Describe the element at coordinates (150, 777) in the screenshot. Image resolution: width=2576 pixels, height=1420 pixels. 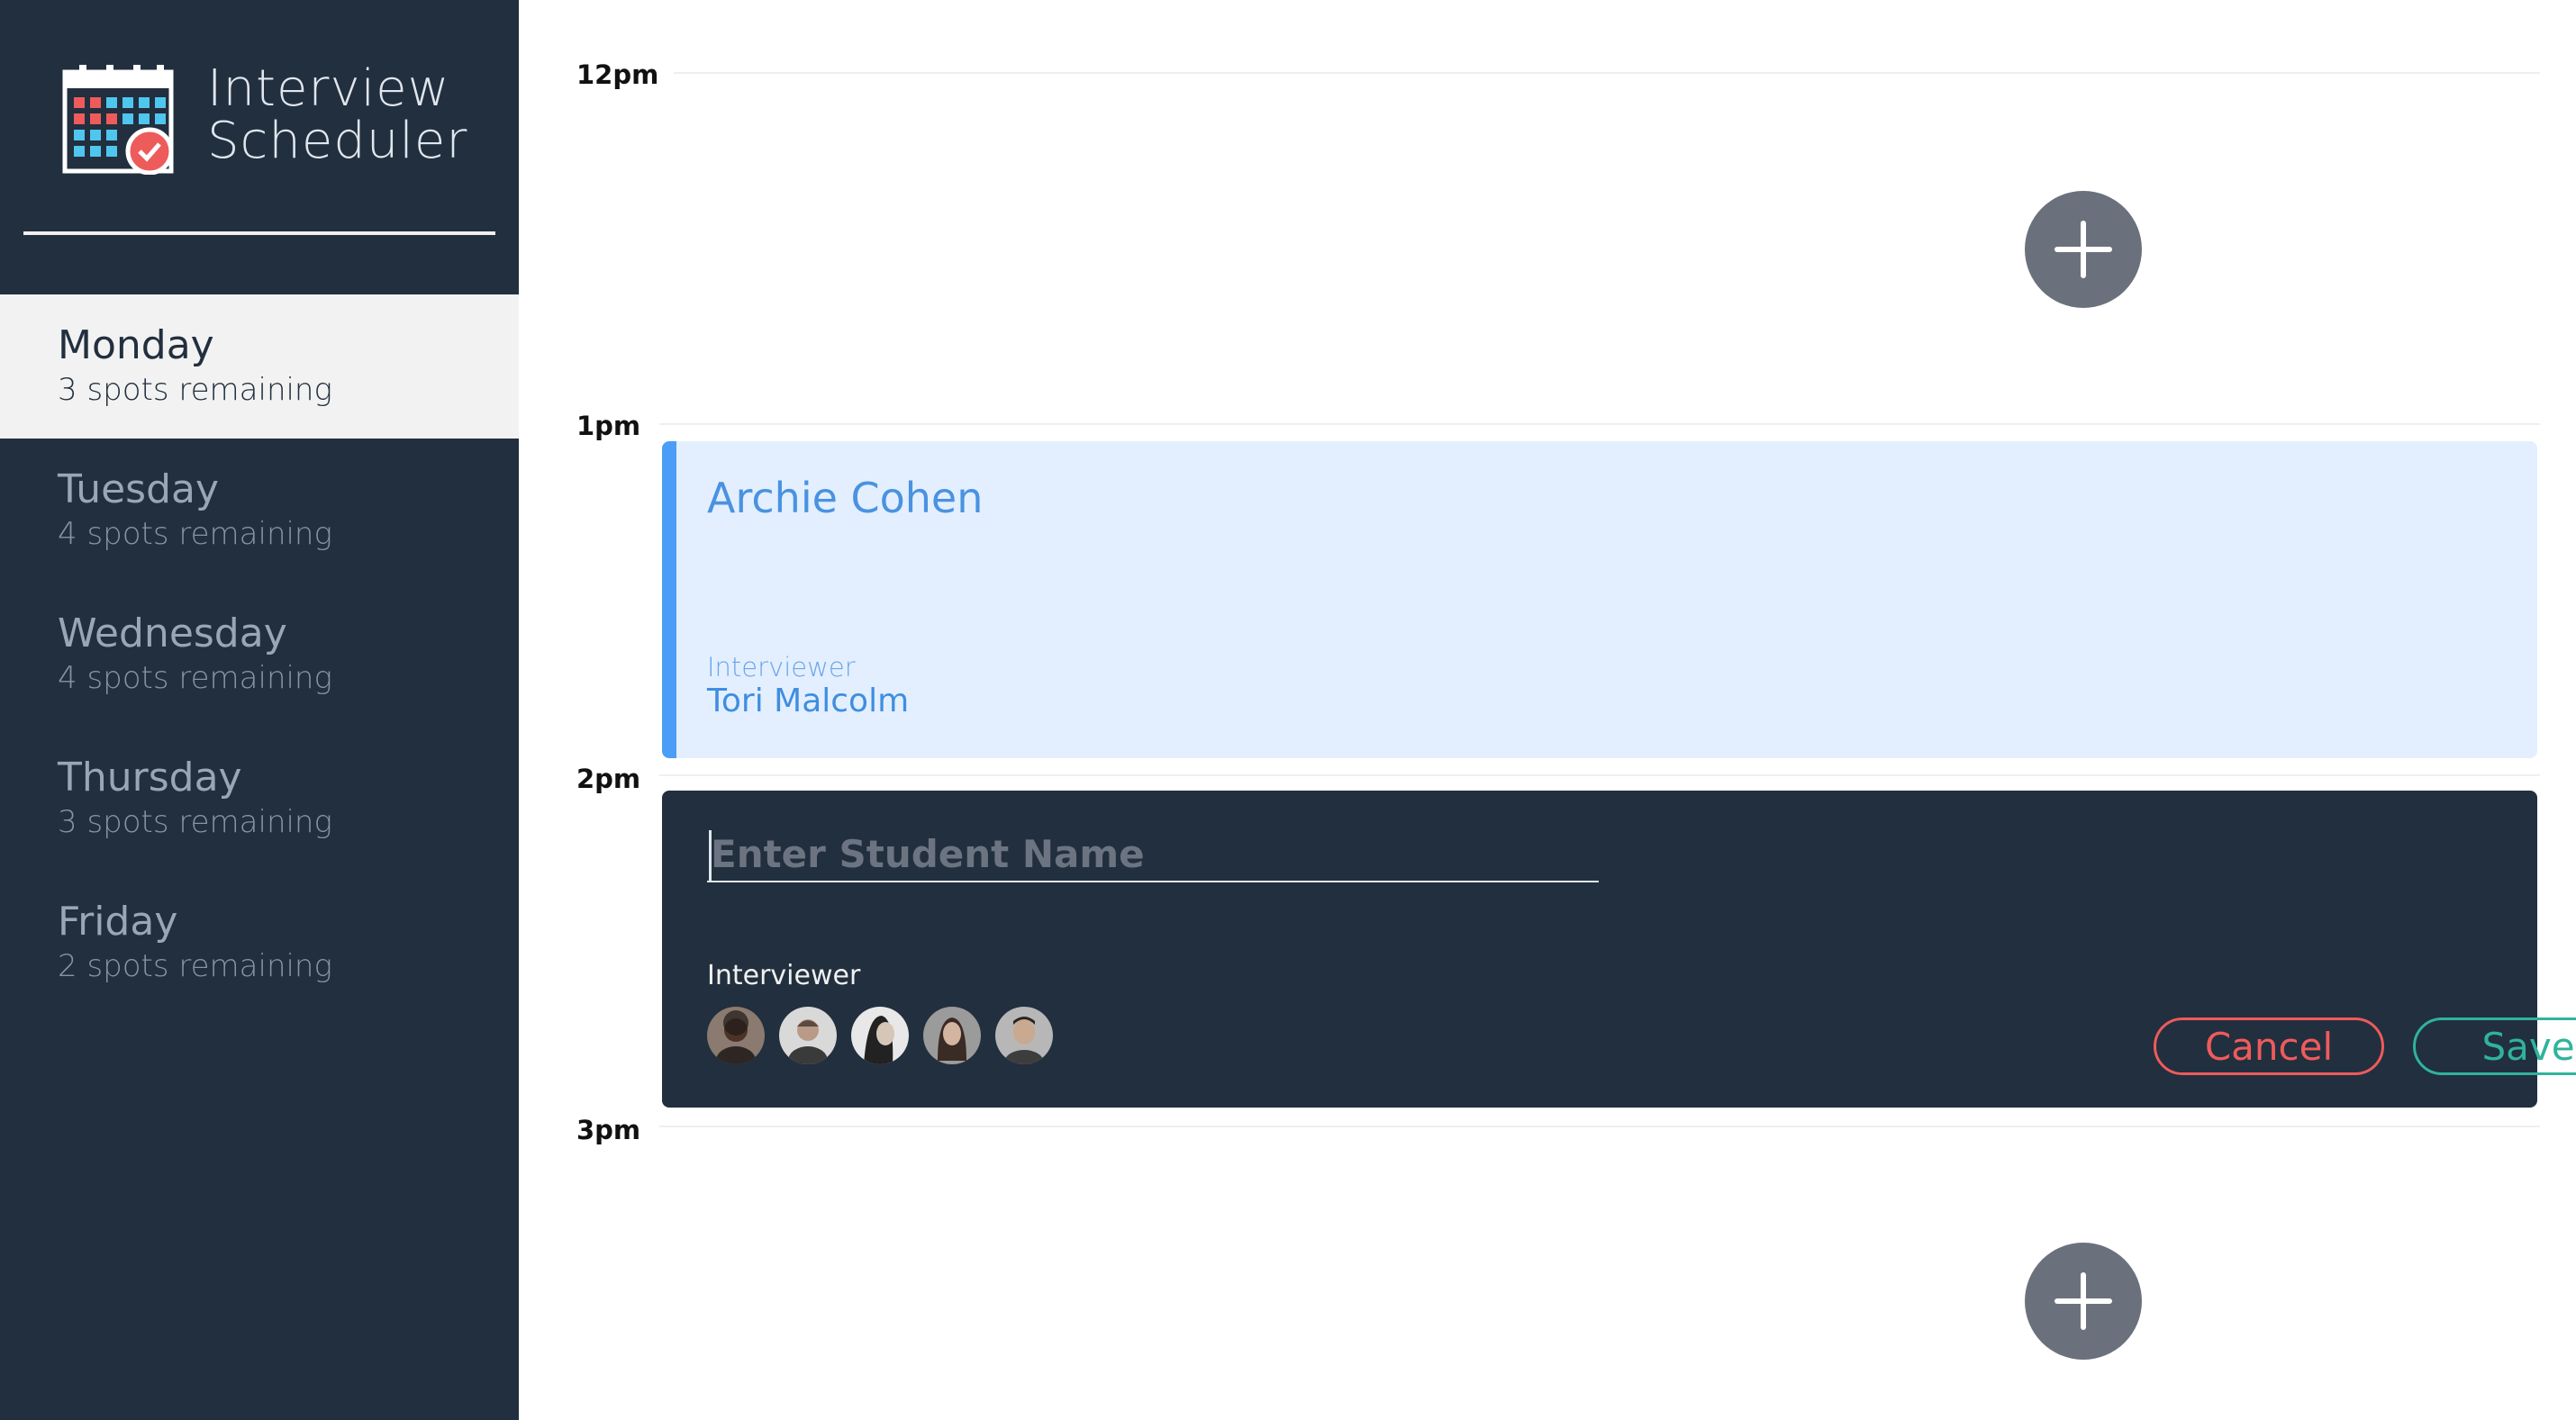
I see `day-name: Thursday` at that location.